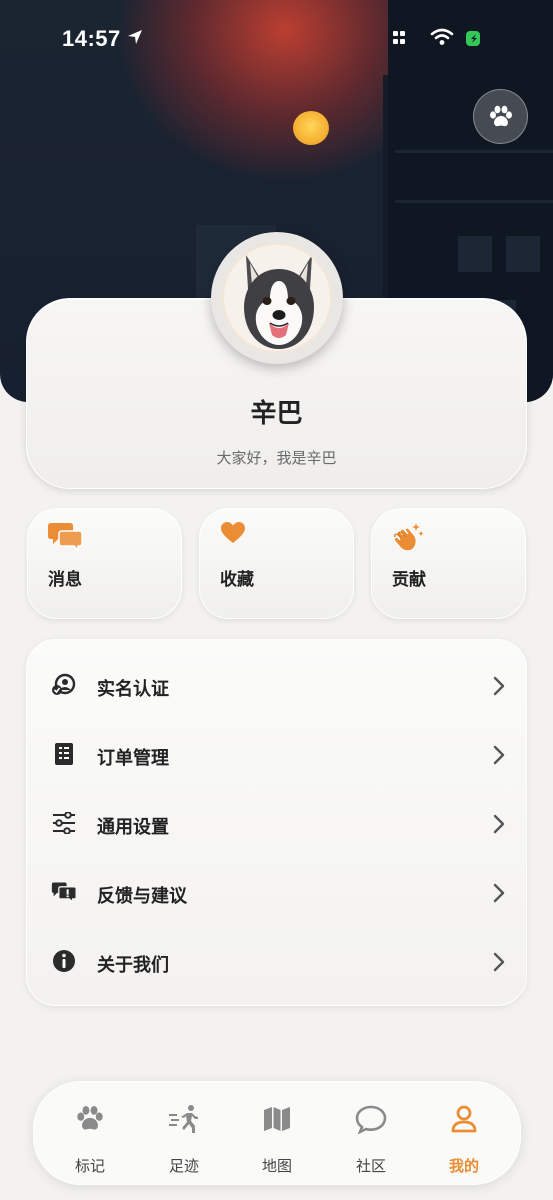 The width and height of the screenshot is (553, 1200). Describe the element at coordinates (135, 37) in the screenshot. I see `location-arrow-icon` at that location.